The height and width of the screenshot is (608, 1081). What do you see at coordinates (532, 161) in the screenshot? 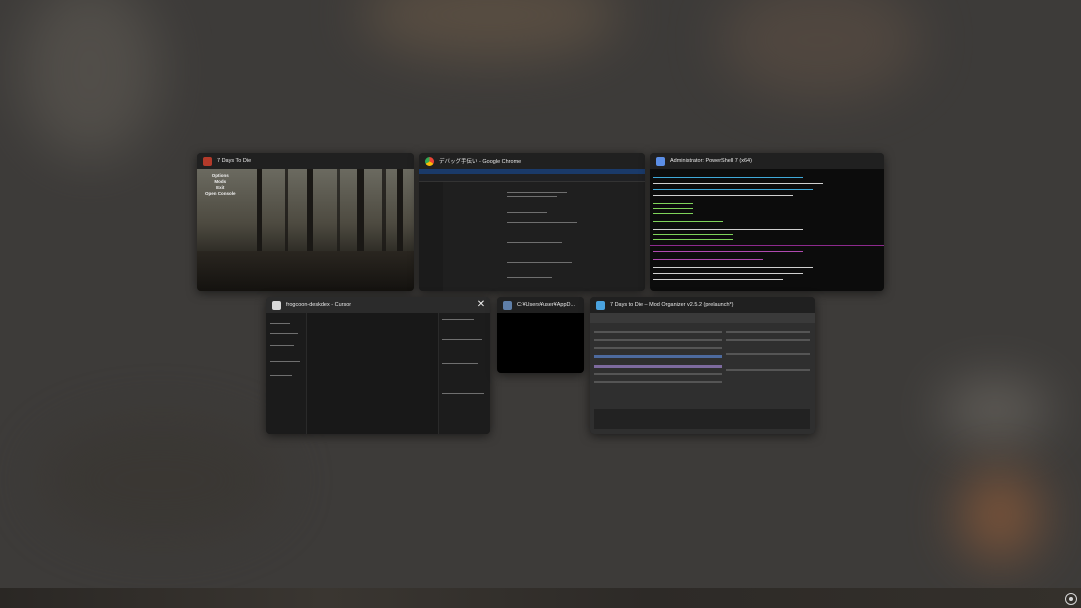
I see `window-titlebar: デバッグ手伝い - Google Chrome` at bounding box center [532, 161].